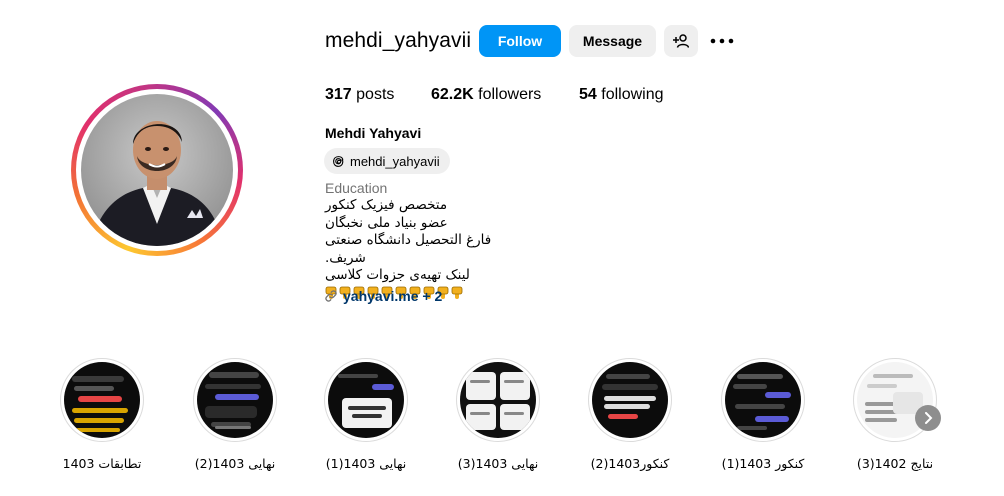 The width and height of the screenshot is (1004, 496). I want to click on posts-stat: 317 posts, so click(359, 95).